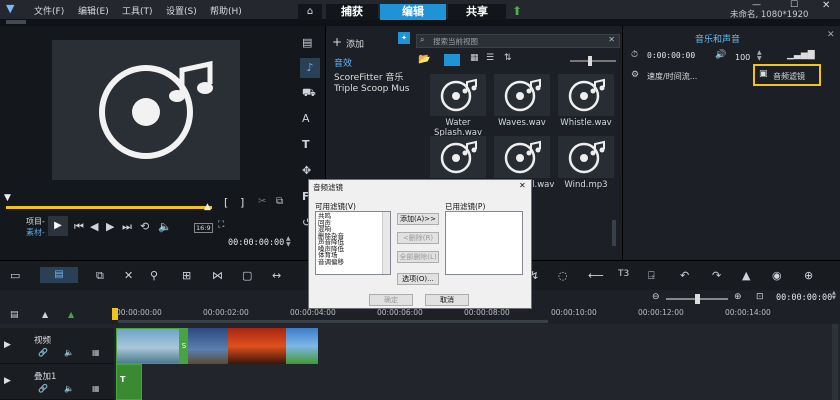  Describe the element at coordinates (372, 89) in the screenshot. I see `folder-item: Triple Scoop Music` at that location.